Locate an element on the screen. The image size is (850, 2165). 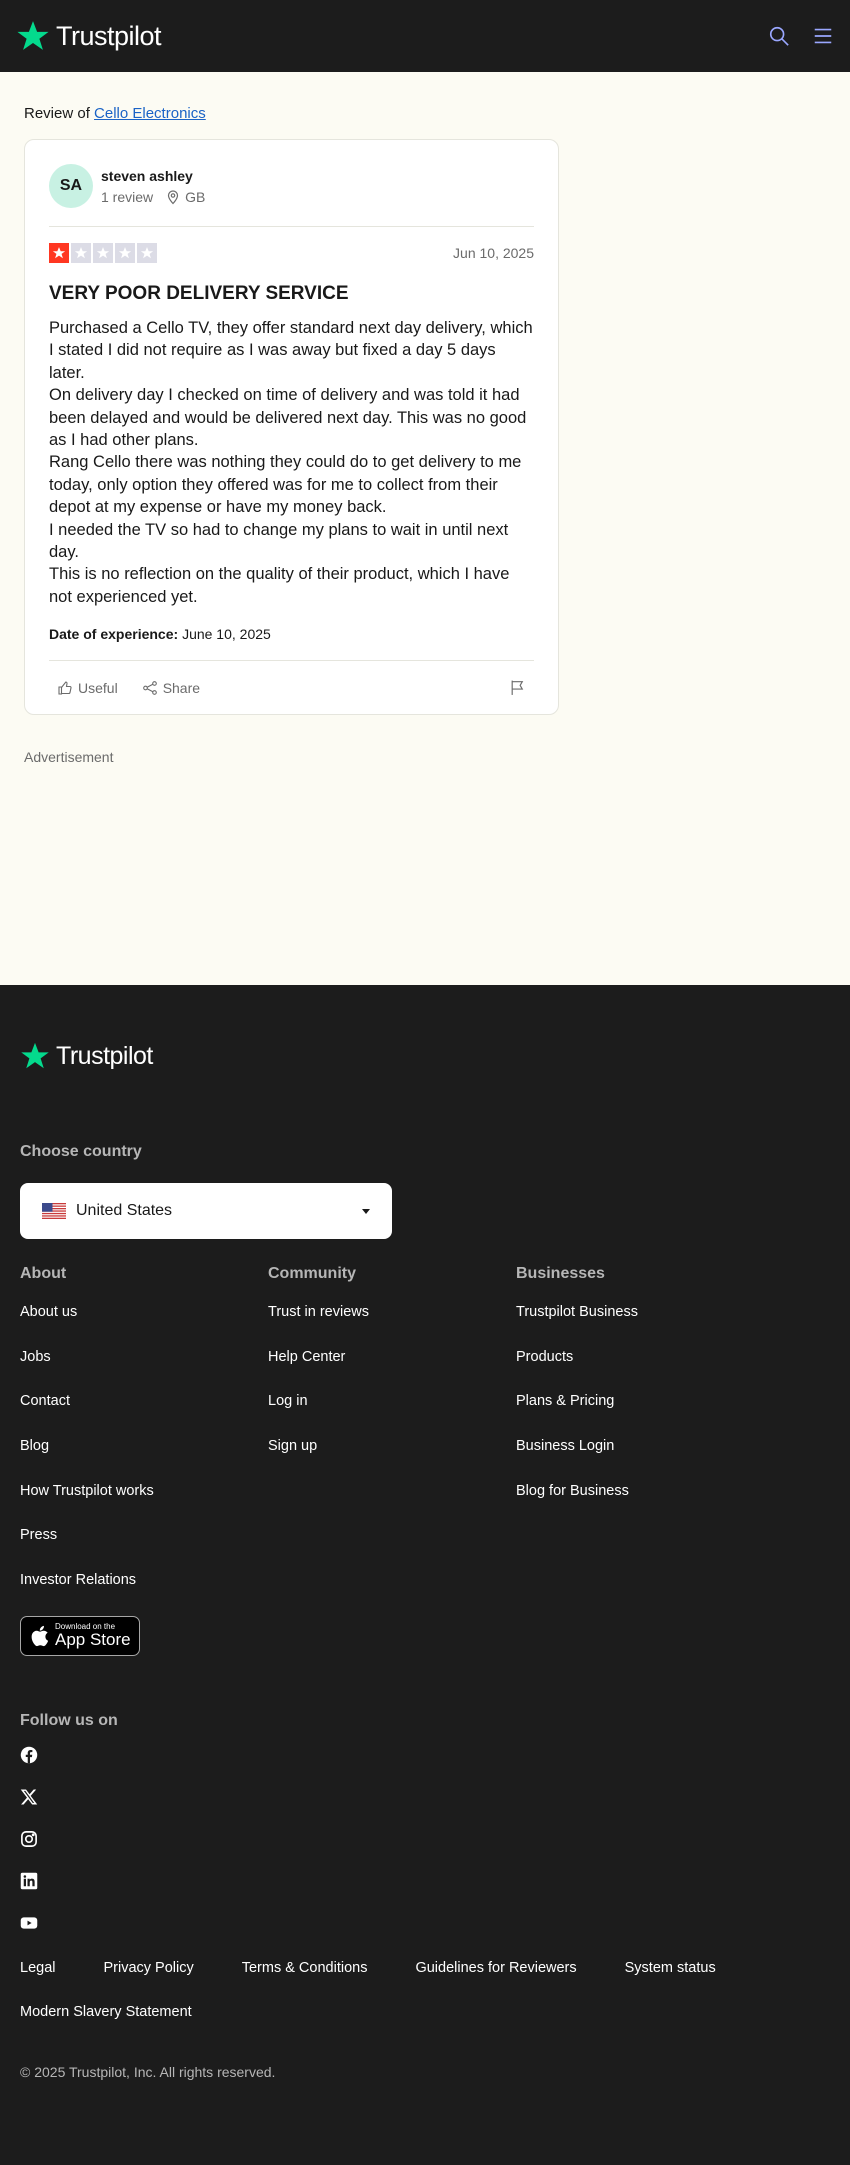
footer-link: How Trustpilot works is located at coordinates (144, 1505).